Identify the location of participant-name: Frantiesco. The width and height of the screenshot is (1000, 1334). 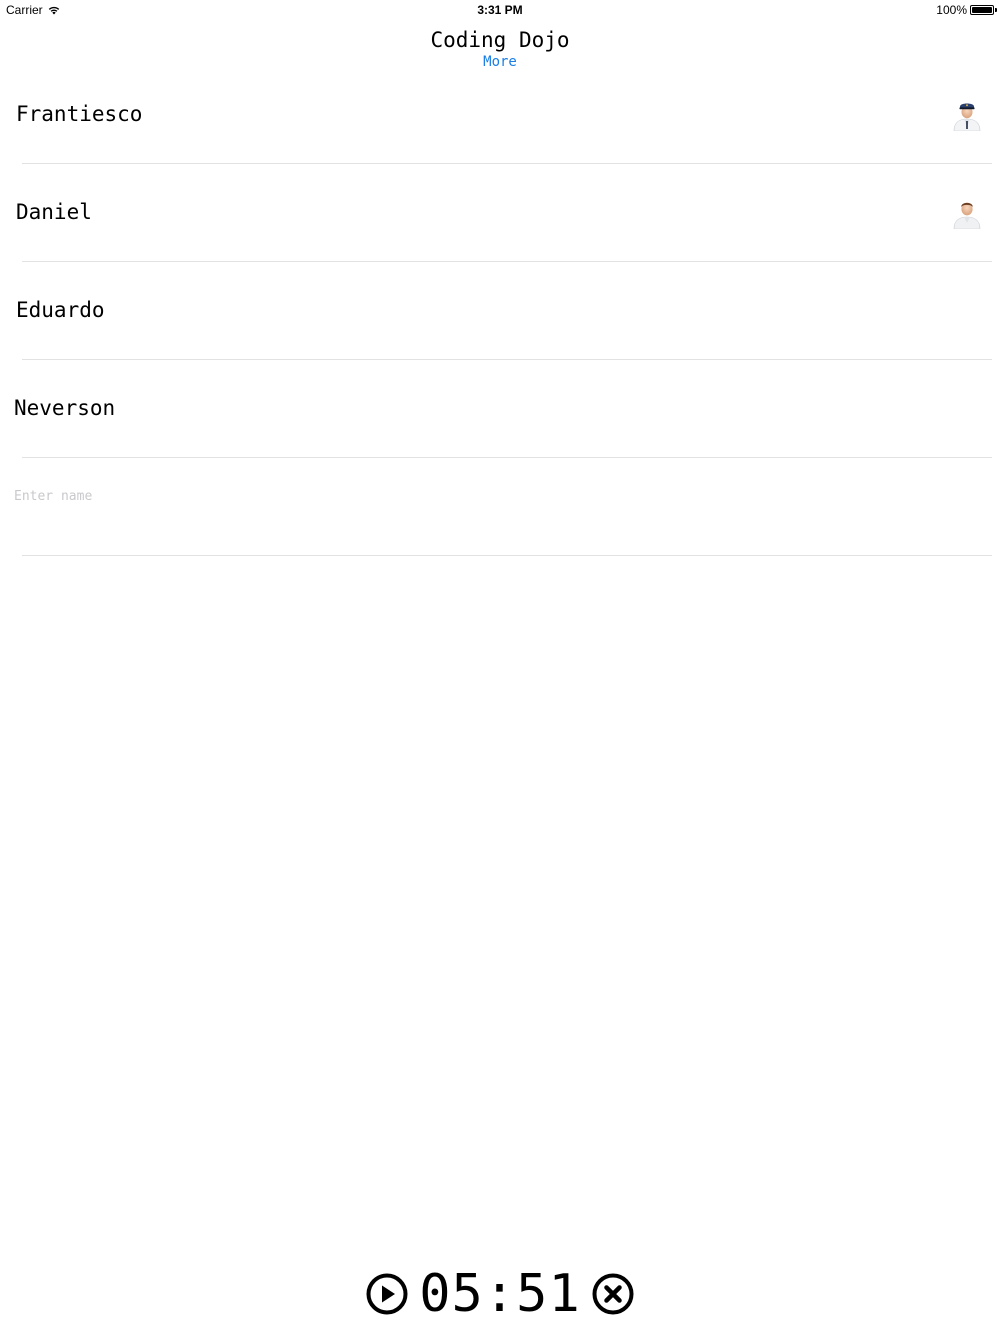
(79, 114).